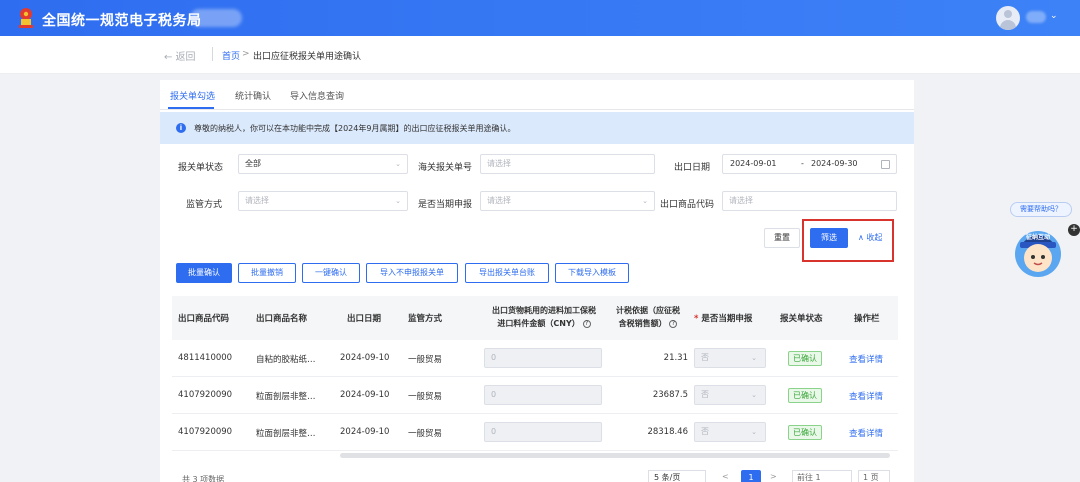  I want to click on th-bonded-amount-line2-wrap: 进口料件金额（CNY） ?, so click(544, 323).